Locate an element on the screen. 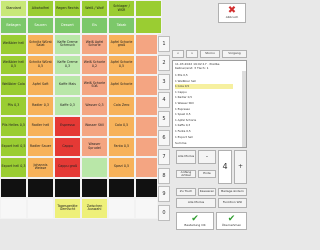  product-button: Kaffe Creme Schmuck is located at coordinates (67, 44).